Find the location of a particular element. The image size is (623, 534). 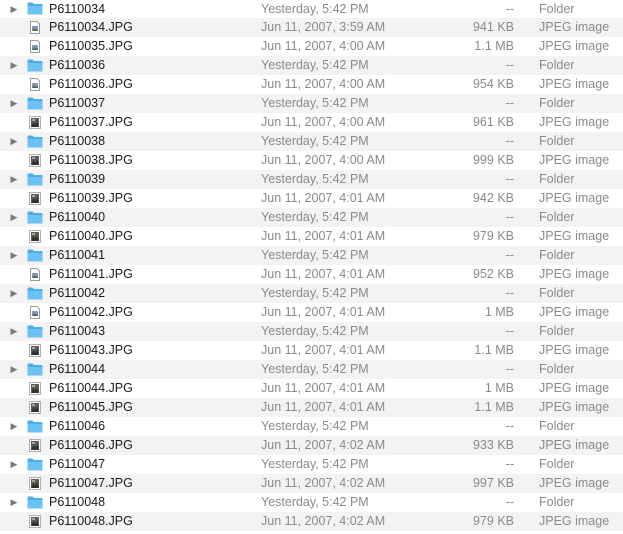

folder-row: ▶ P6110043 Yesterday, 5:42 PM -- Folder is located at coordinates (311, 331).